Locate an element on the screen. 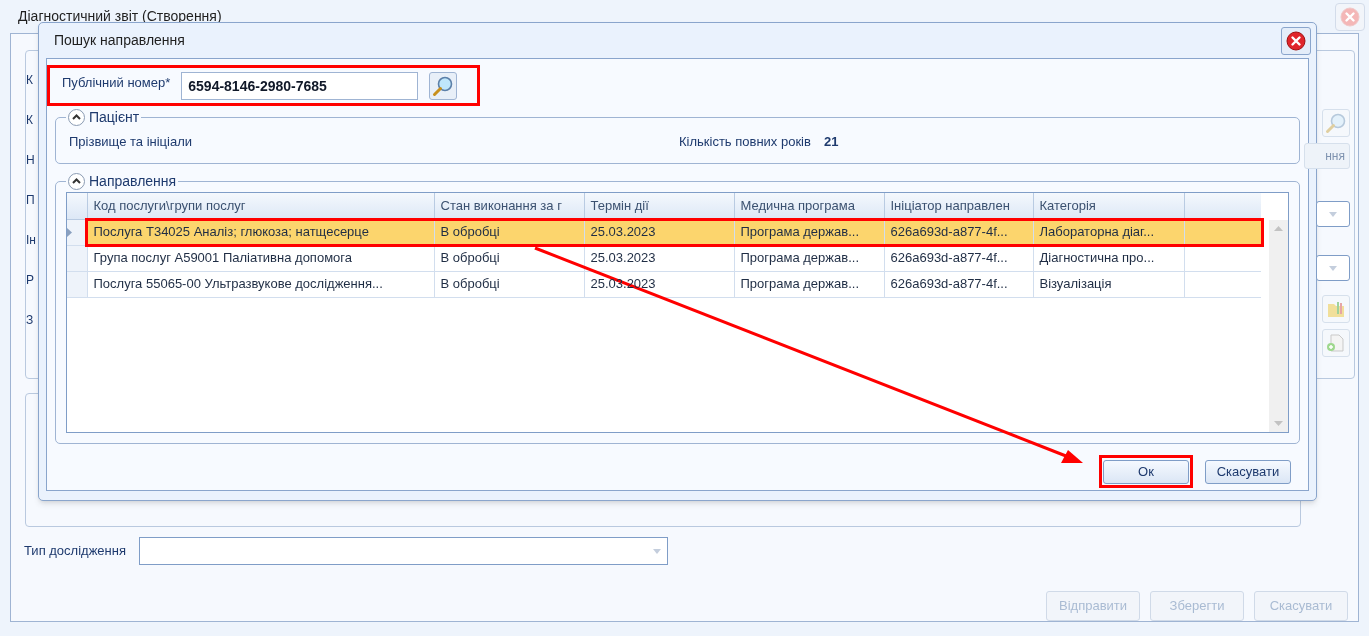  column-header: Термін дії is located at coordinates (659, 206).